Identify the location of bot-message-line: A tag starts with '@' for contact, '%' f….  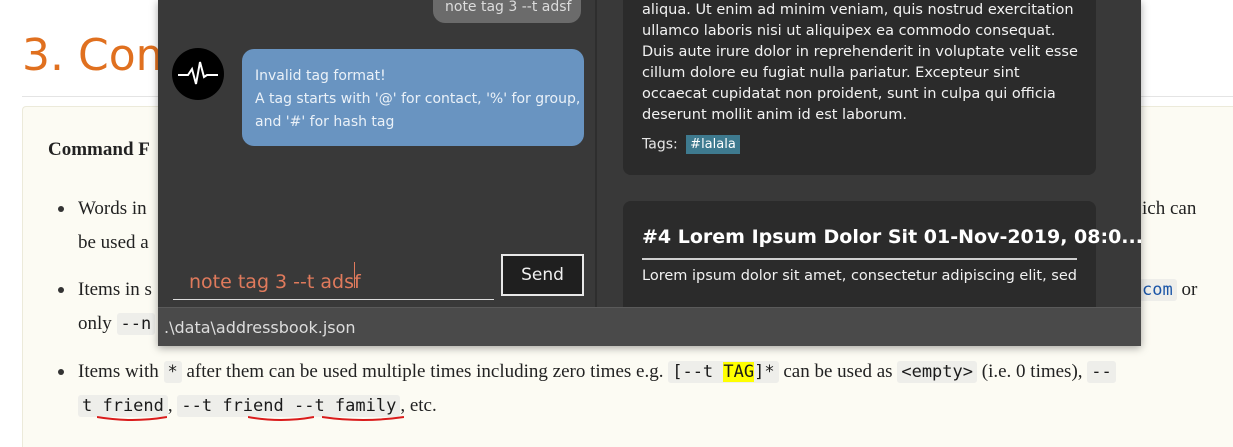
(418, 99).